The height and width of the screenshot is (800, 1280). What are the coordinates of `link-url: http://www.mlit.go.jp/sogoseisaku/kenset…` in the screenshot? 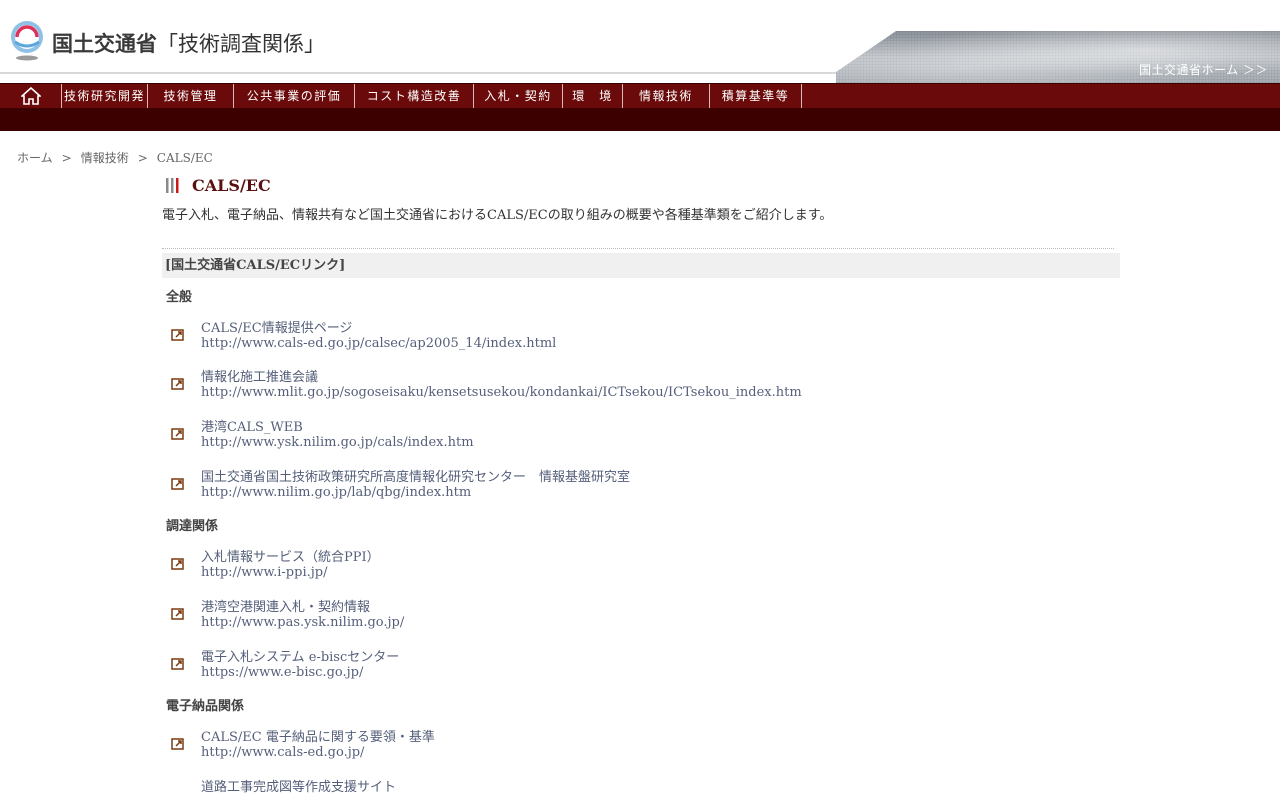 It's located at (501, 392).